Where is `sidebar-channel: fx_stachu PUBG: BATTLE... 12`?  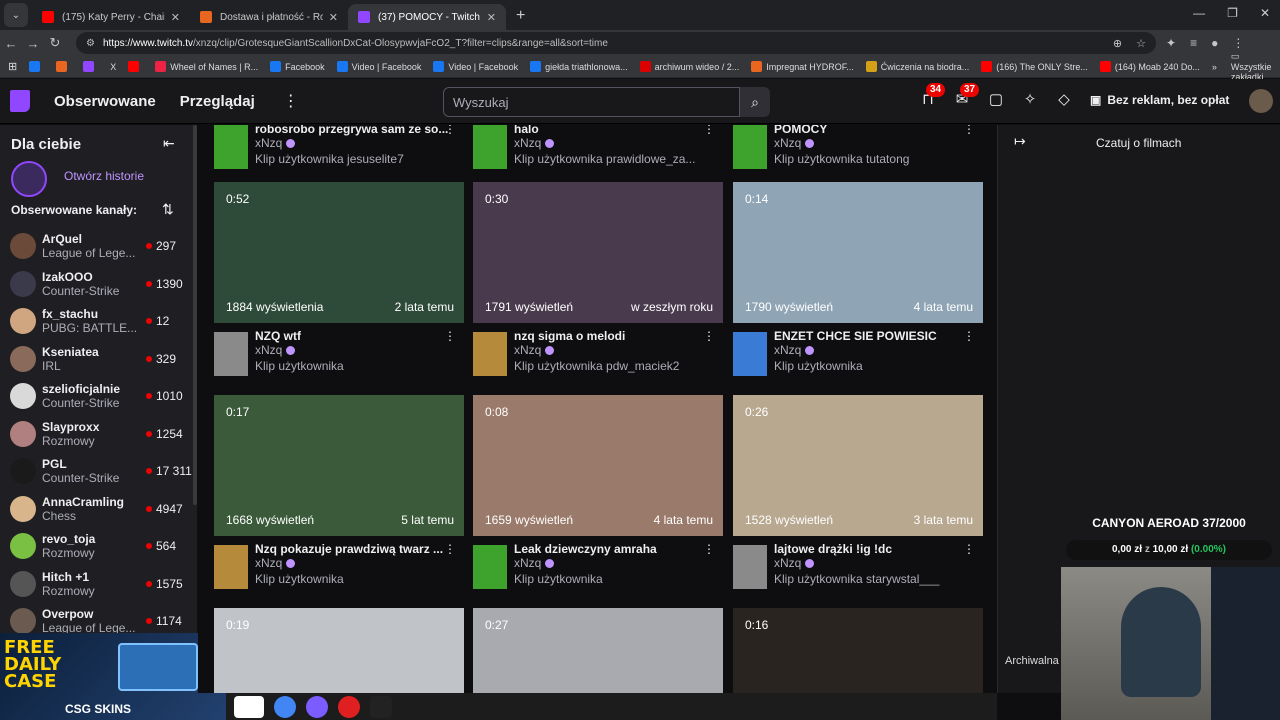
sidebar-channel: fx_stachu PUBG: BATTLE... 12 is located at coordinates (98, 321).